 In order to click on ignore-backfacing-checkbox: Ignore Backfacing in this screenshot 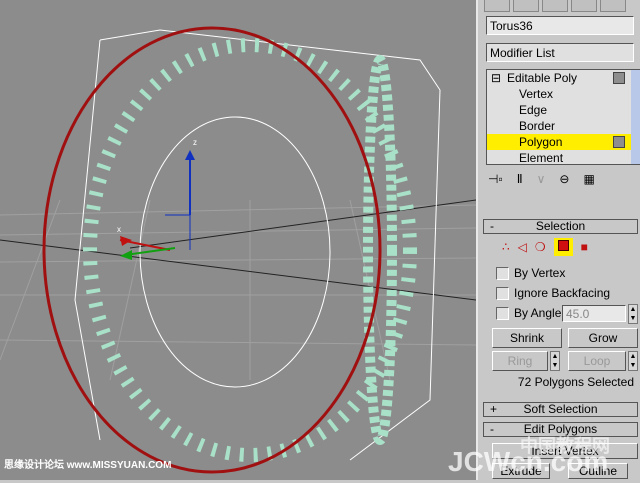, I will do `click(553, 293)`.